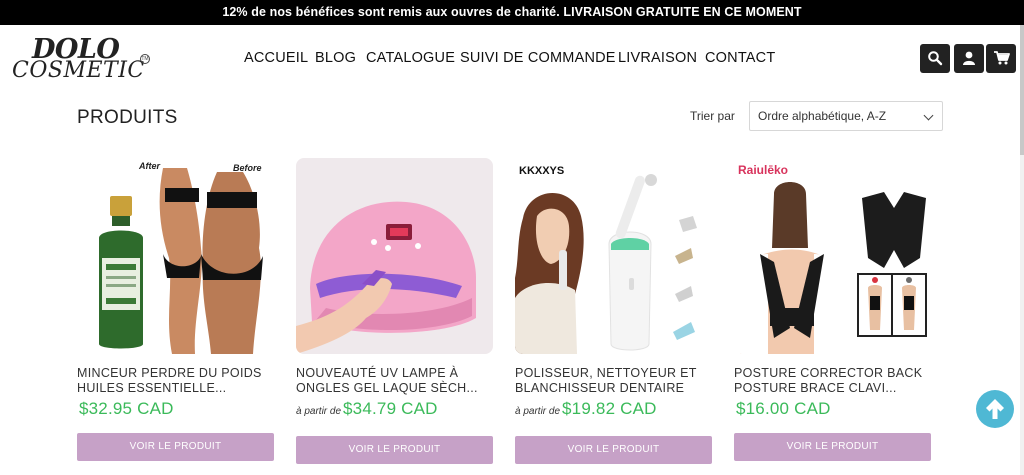 The height and width of the screenshot is (475, 1024). I want to click on product-price-block: à partir de $34.79 CAD, so click(367, 409).